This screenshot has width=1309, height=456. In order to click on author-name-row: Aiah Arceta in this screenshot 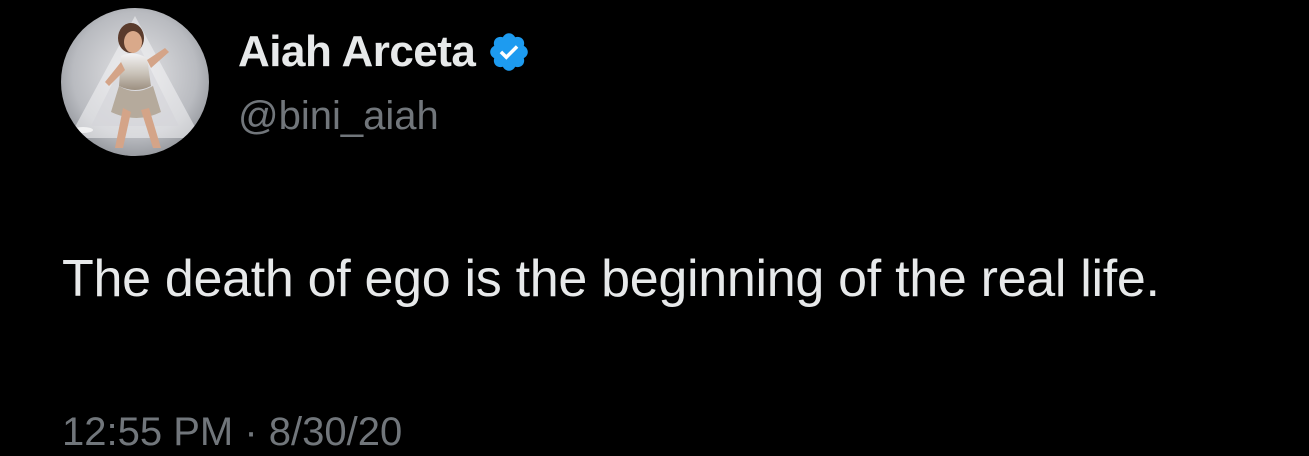, I will do `click(384, 52)`.